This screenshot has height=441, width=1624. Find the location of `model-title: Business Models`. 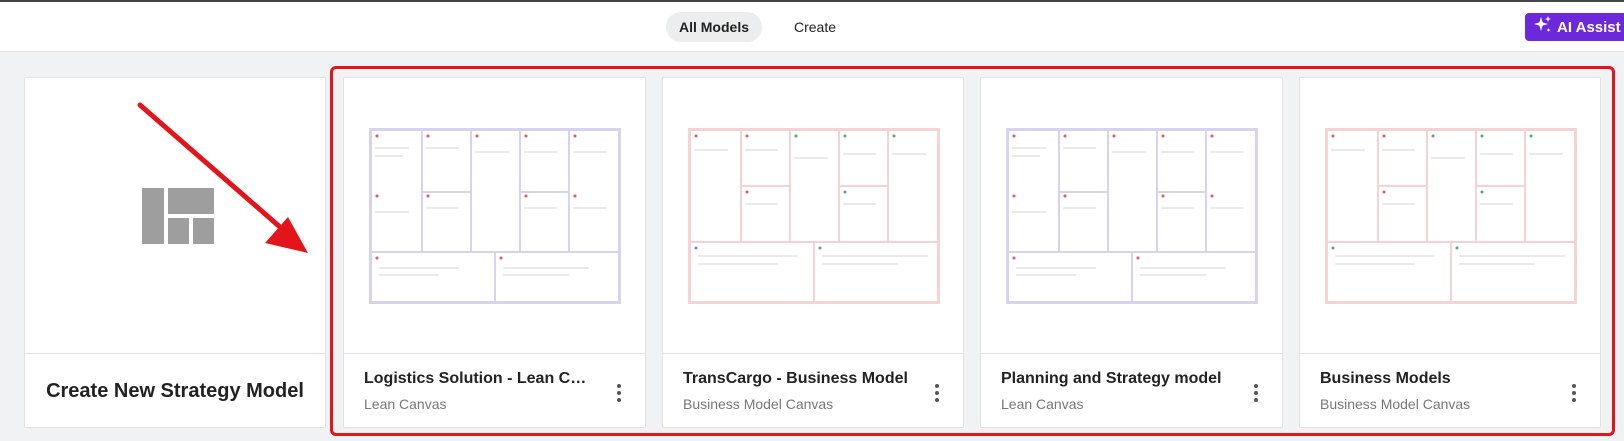

model-title: Business Models is located at coordinates (1385, 378).